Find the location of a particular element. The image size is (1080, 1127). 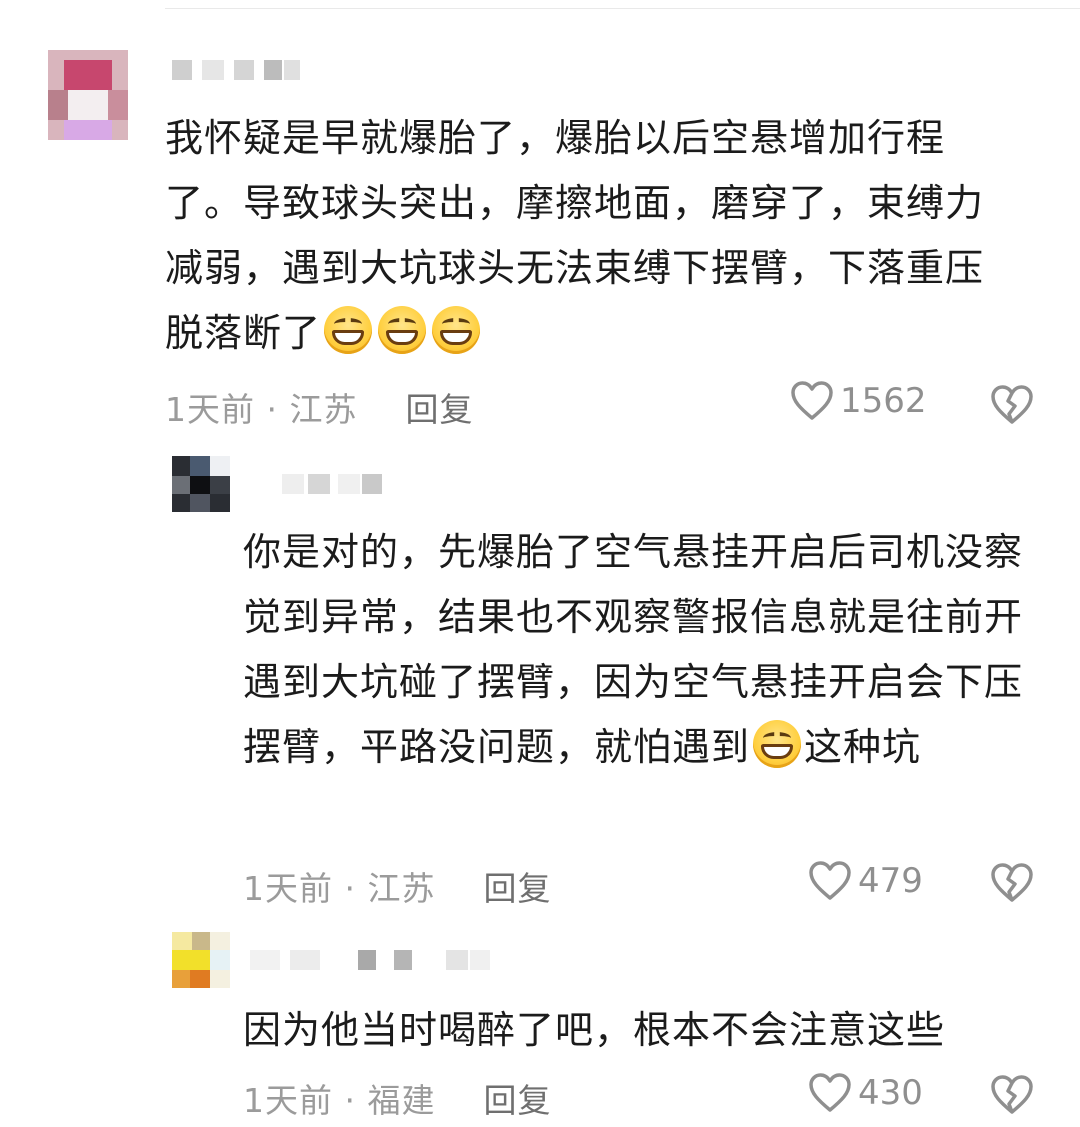

divider is located at coordinates (622, 8).